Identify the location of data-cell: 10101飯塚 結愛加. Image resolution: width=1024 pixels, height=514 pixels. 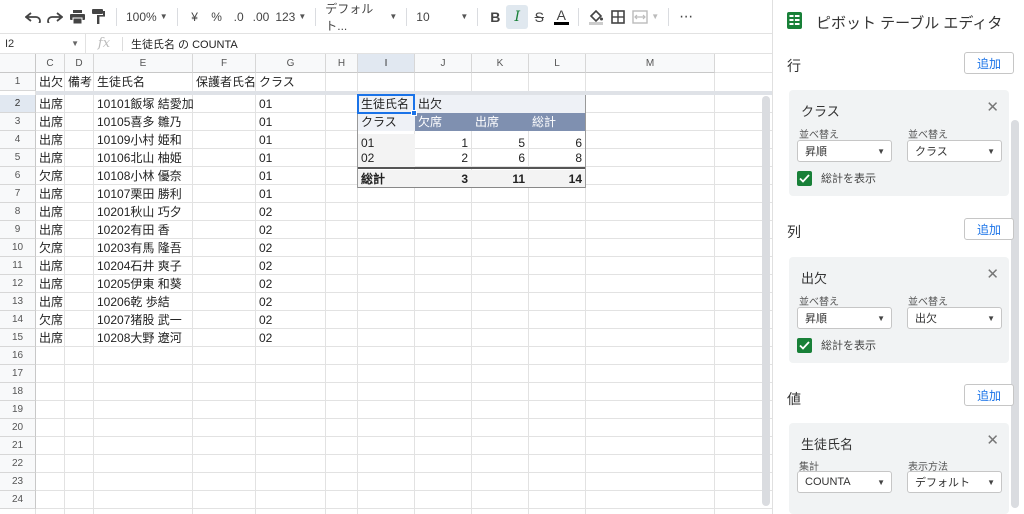
(143, 104).